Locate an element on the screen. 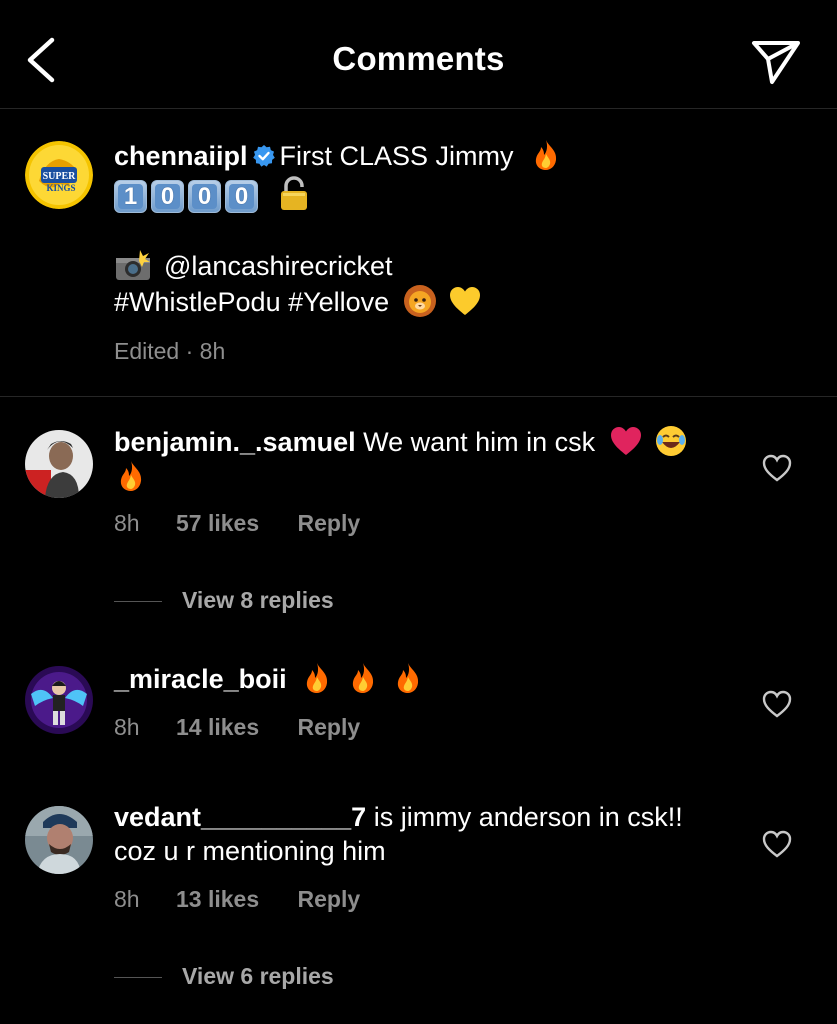  comment-username: vedant__________7 is located at coordinates (240, 817).